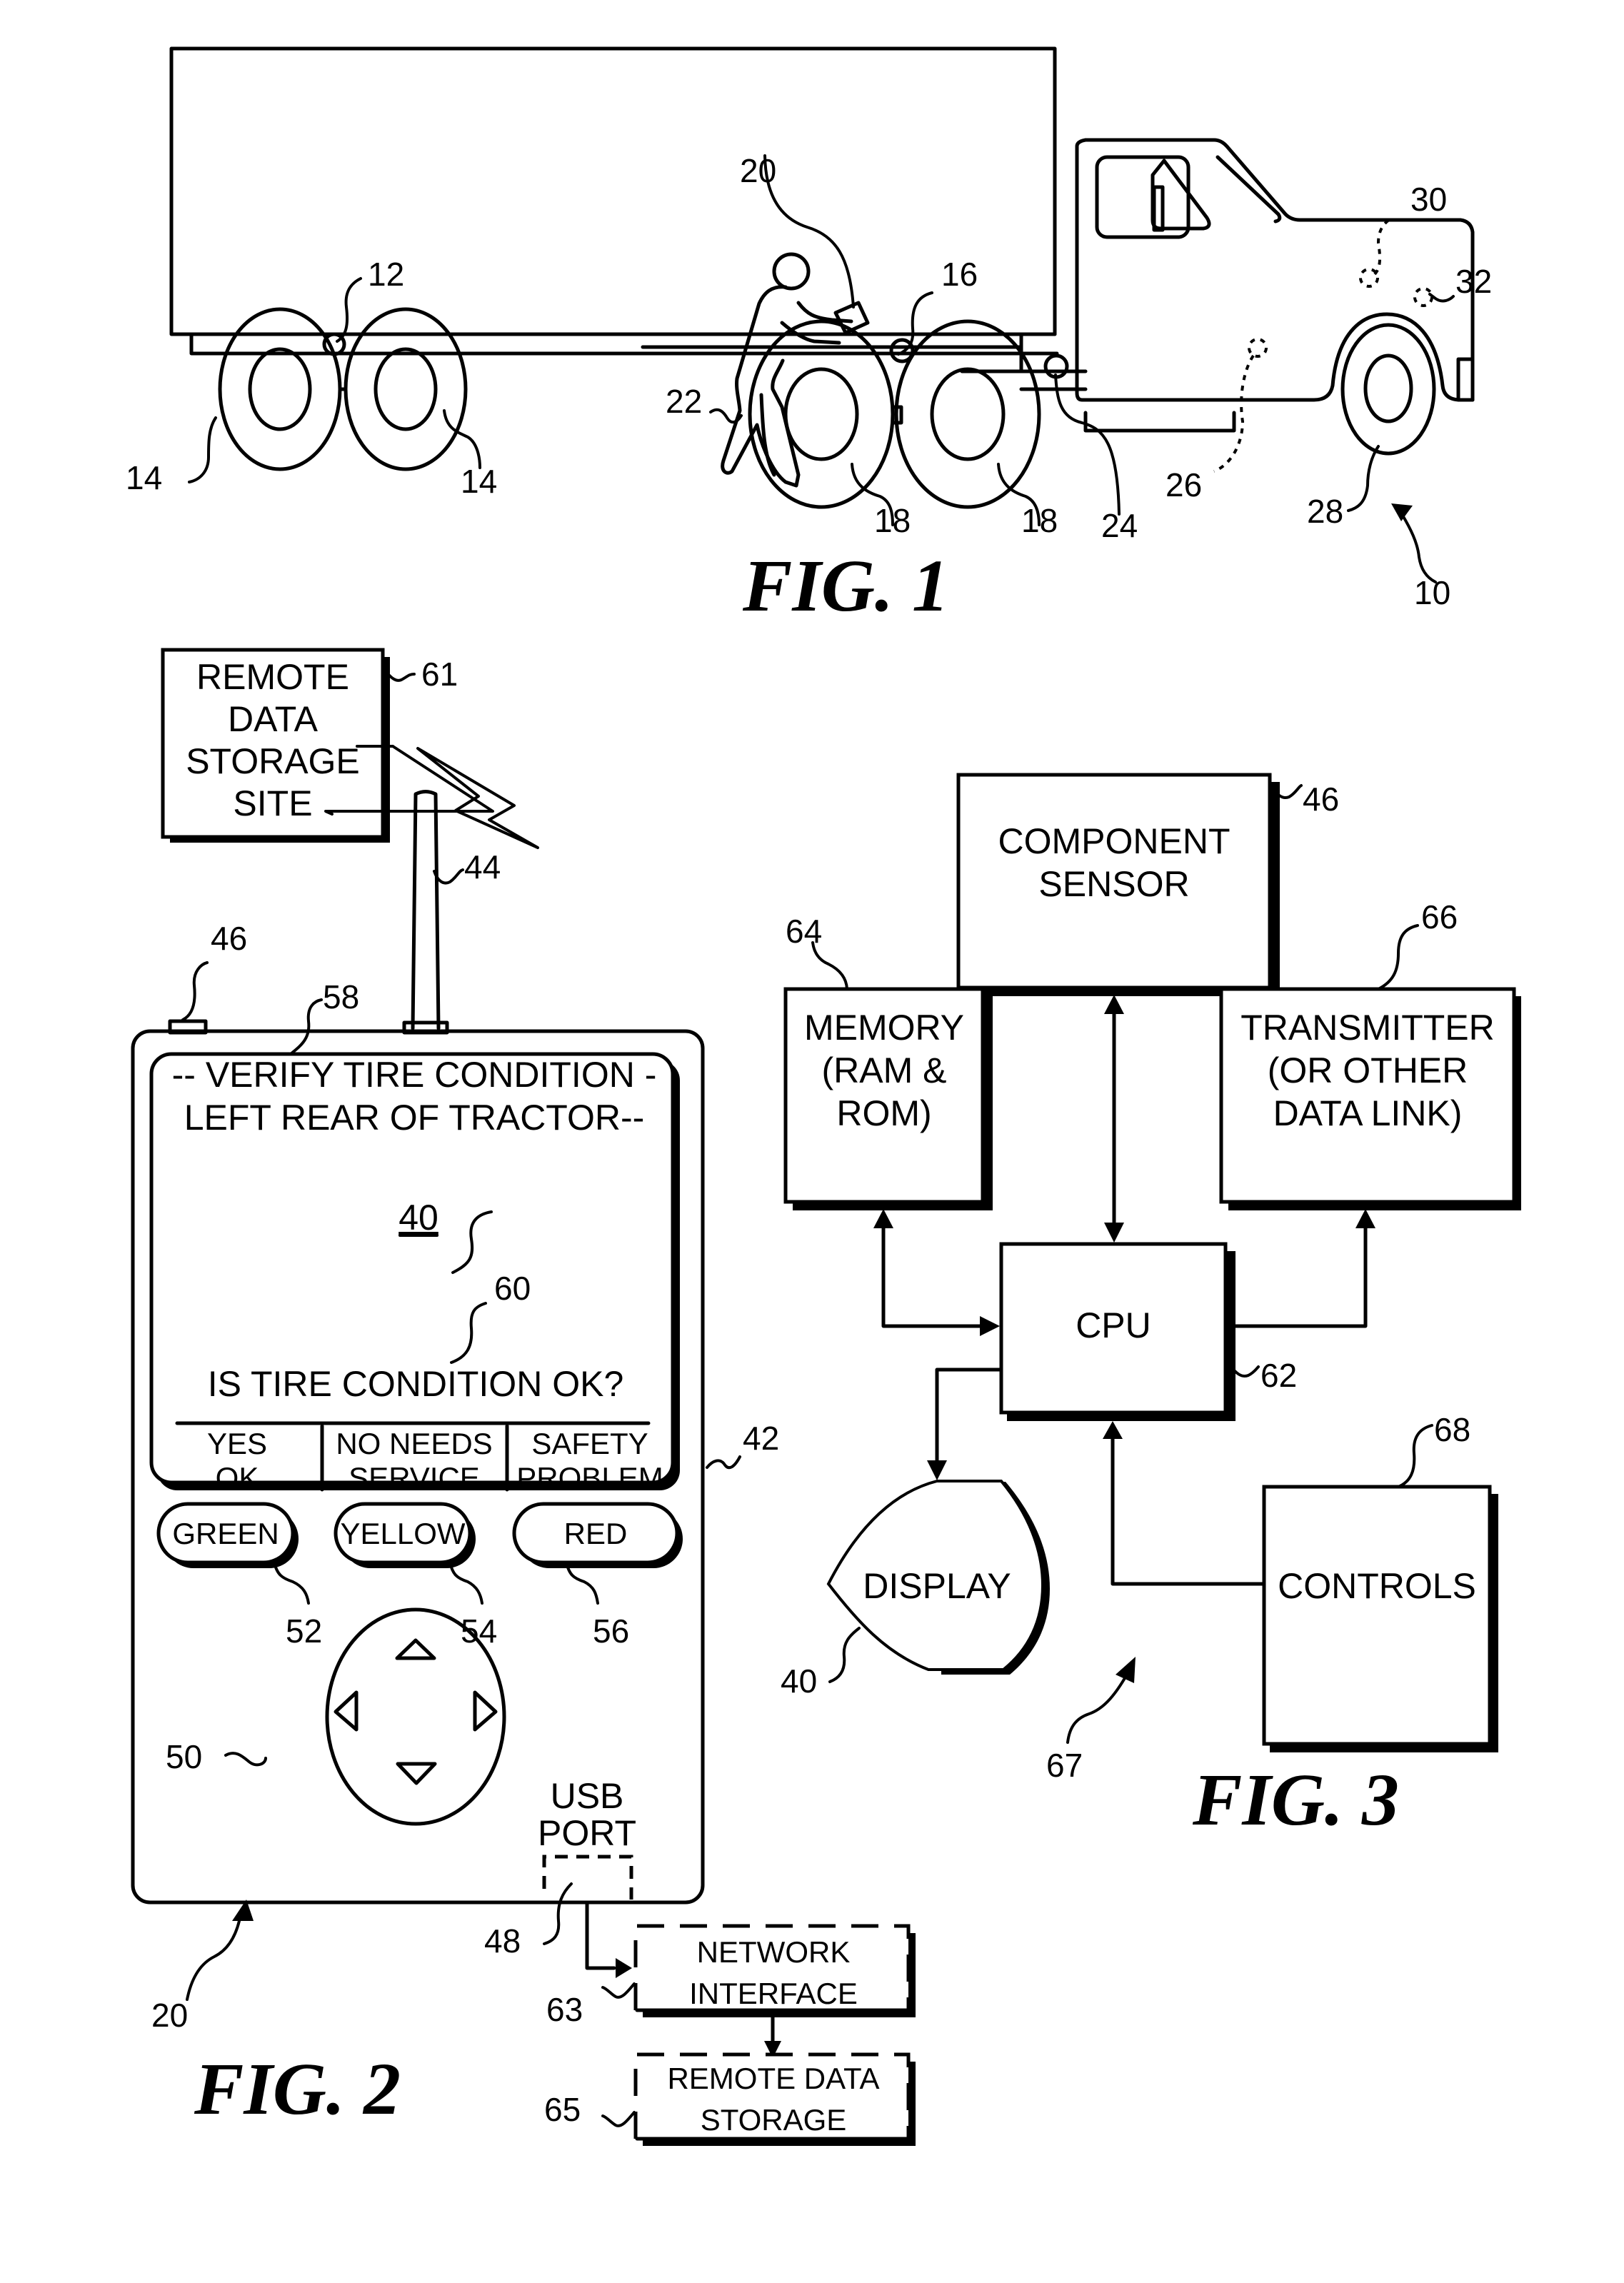 This screenshot has height=2283, width=1624. What do you see at coordinates (1113, 1325) in the screenshot?
I see `cpu-label: CPU` at bounding box center [1113, 1325].